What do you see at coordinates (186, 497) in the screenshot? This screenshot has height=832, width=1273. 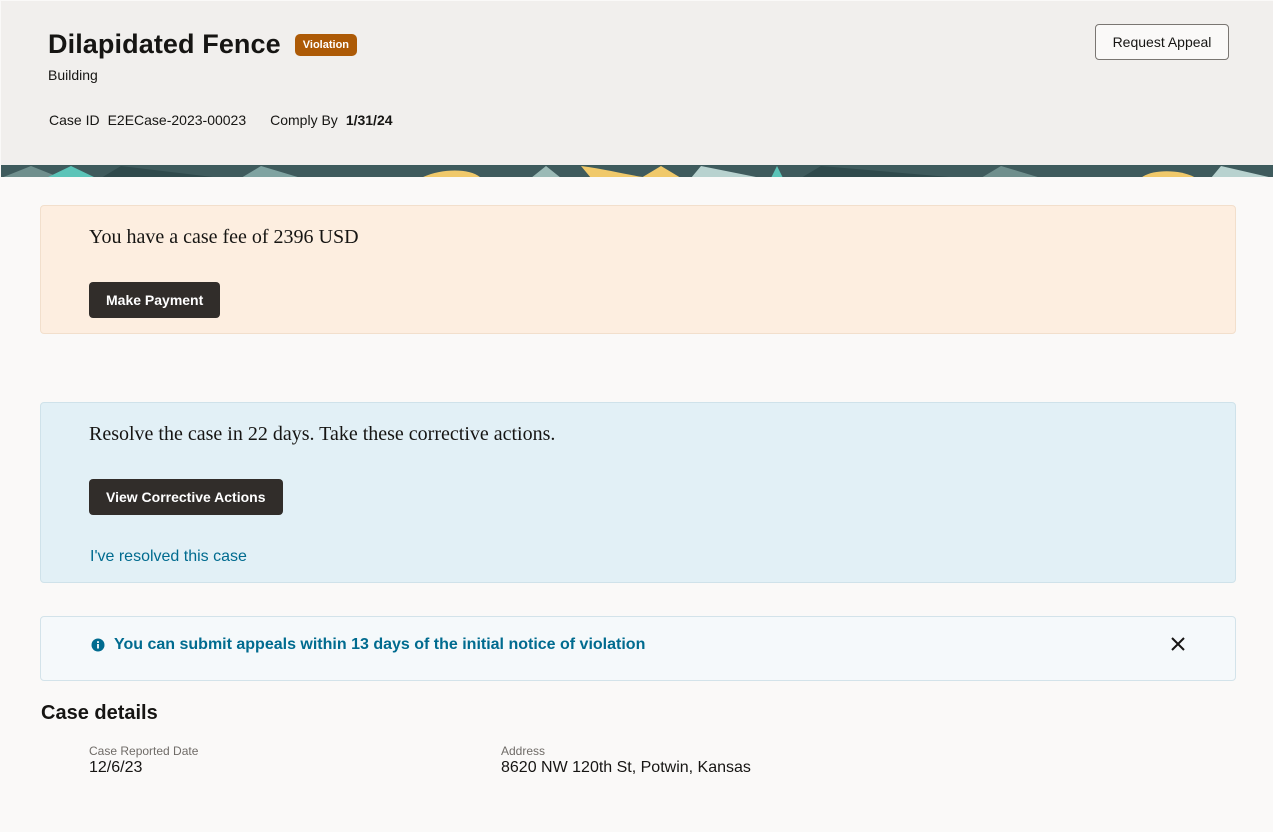 I see `view-corrective-actions-button: View Corrective Actions` at bounding box center [186, 497].